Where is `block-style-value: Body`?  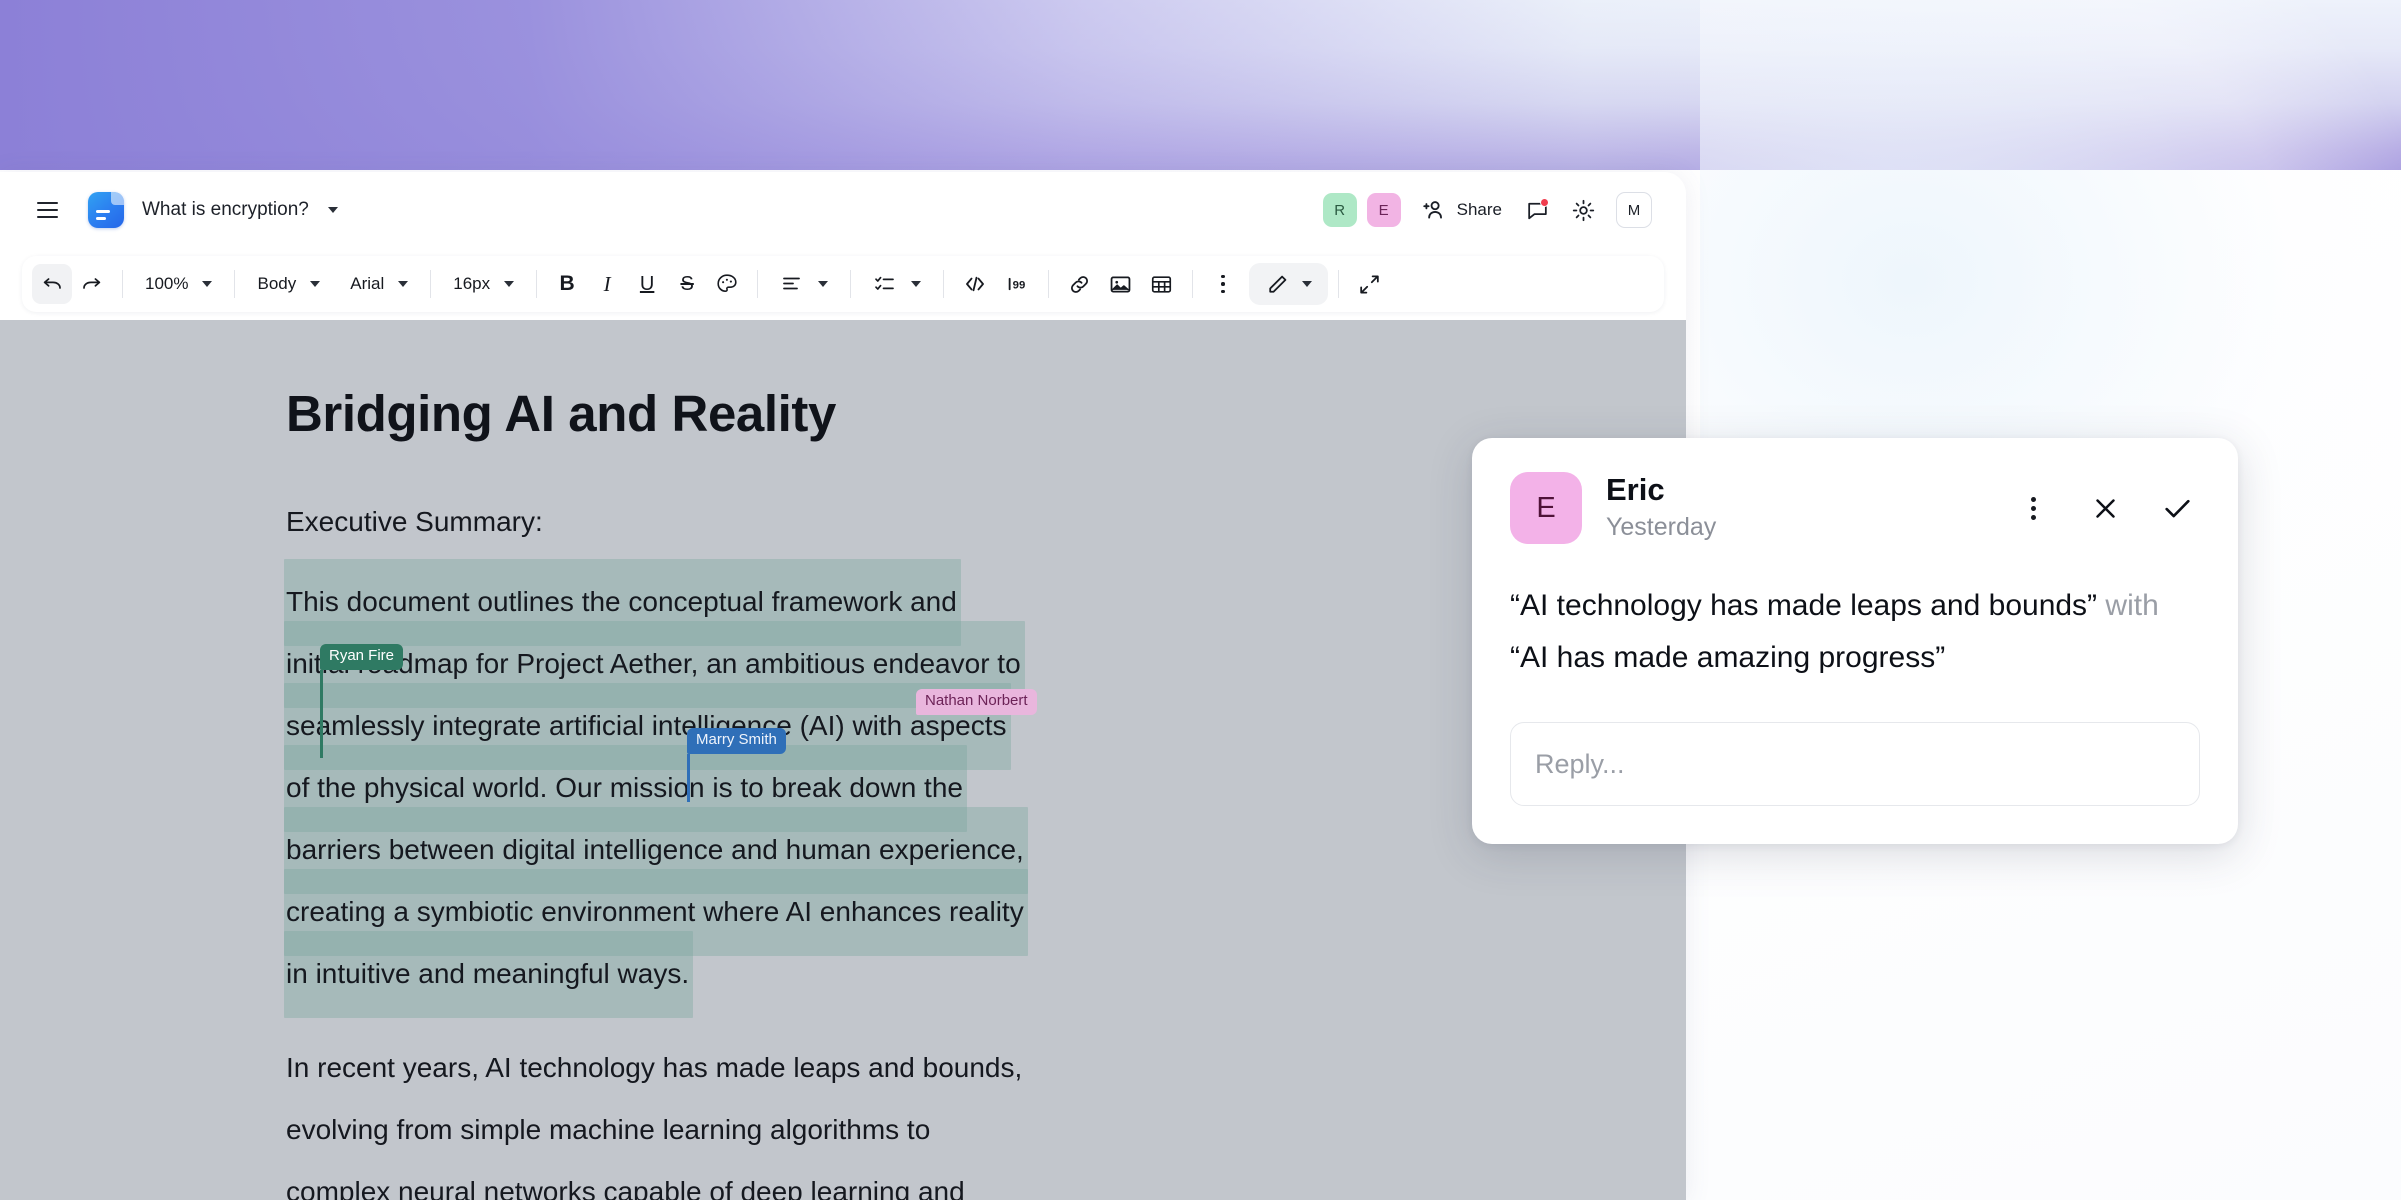
block-style-value: Body is located at coordinates (277, 283).